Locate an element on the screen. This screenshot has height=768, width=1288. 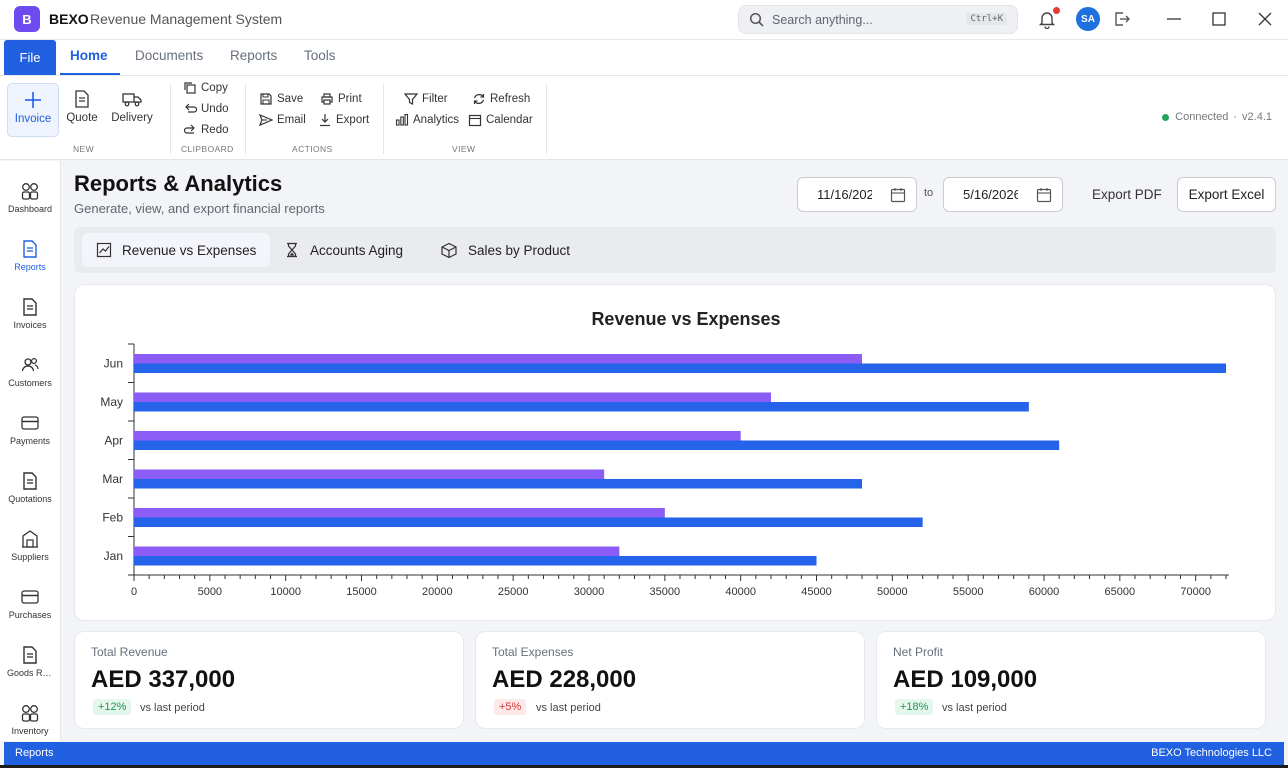
date-from-value: 11/16/2025 is located at coordinates (844, 194).